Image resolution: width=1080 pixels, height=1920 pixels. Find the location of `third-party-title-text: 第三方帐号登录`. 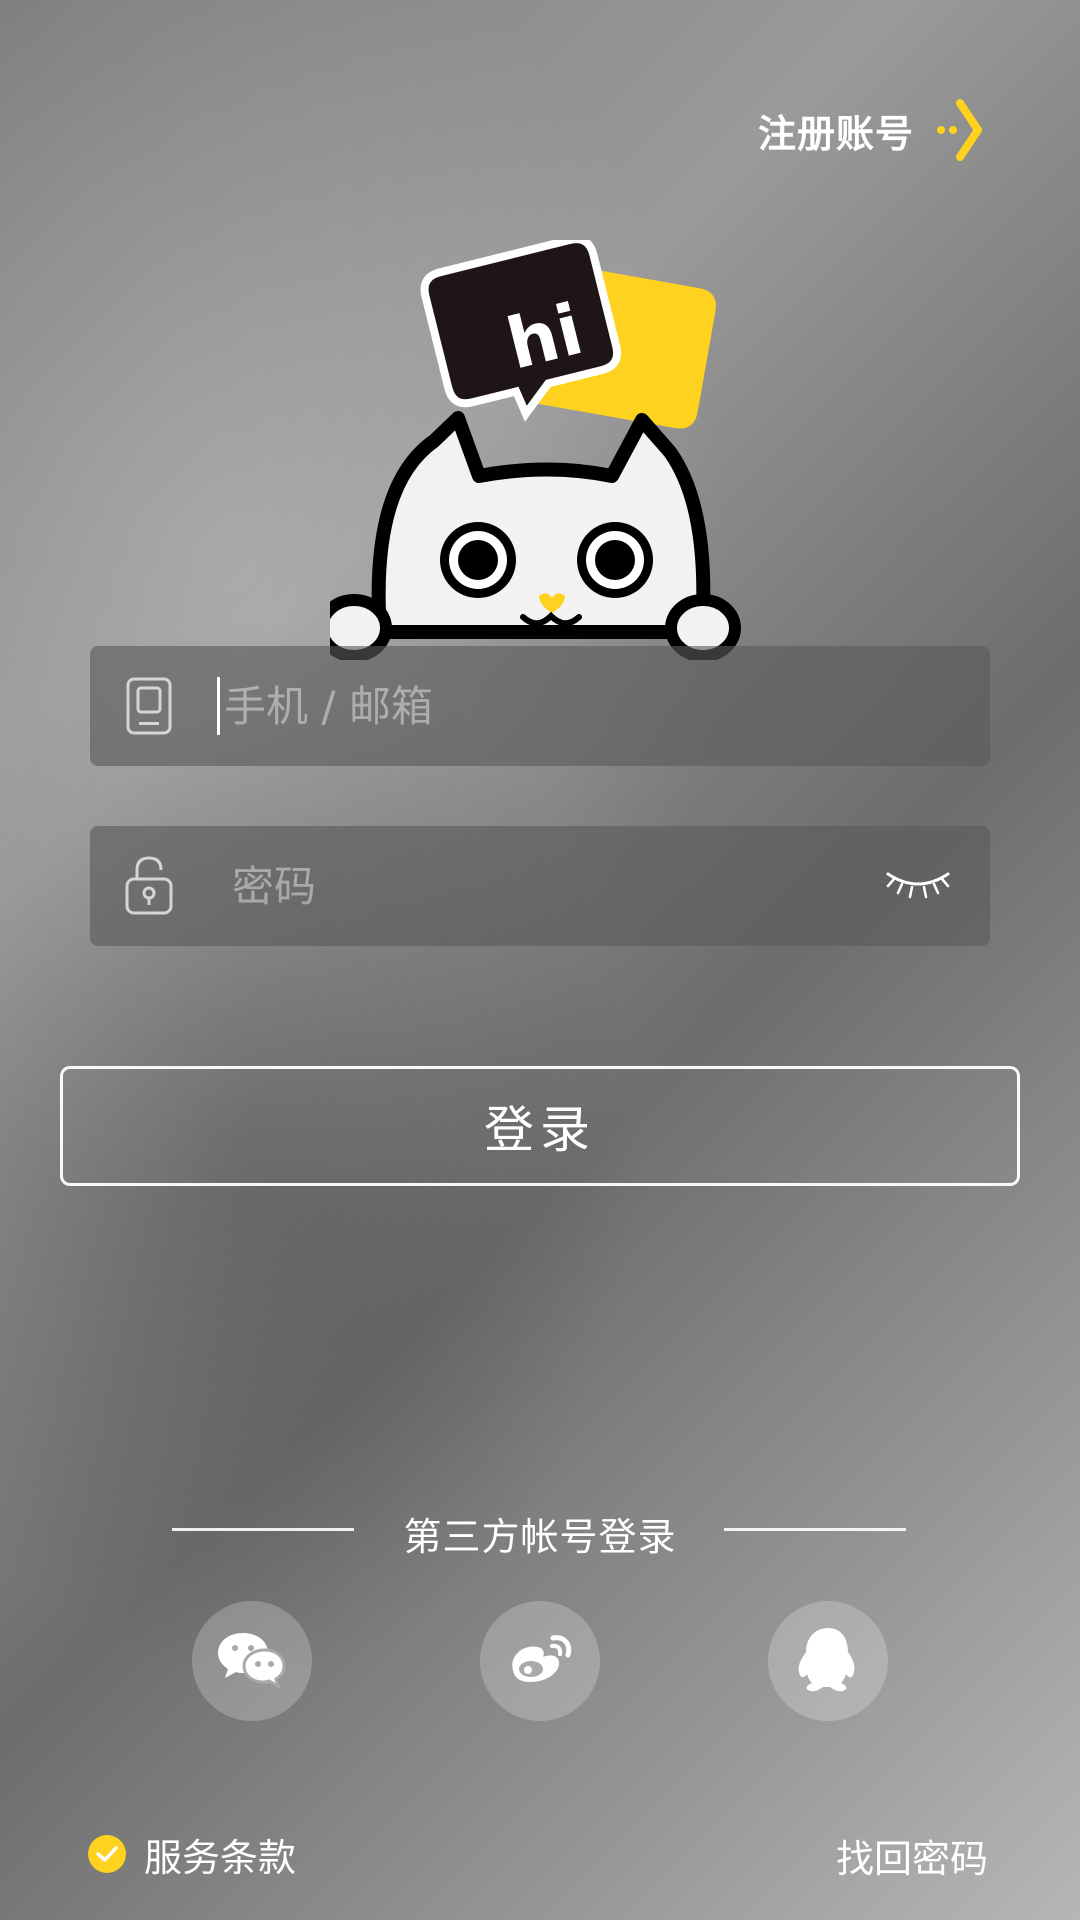

third-party-title-text: 第三方帐号登录 is located at coordinates (540, 1537).